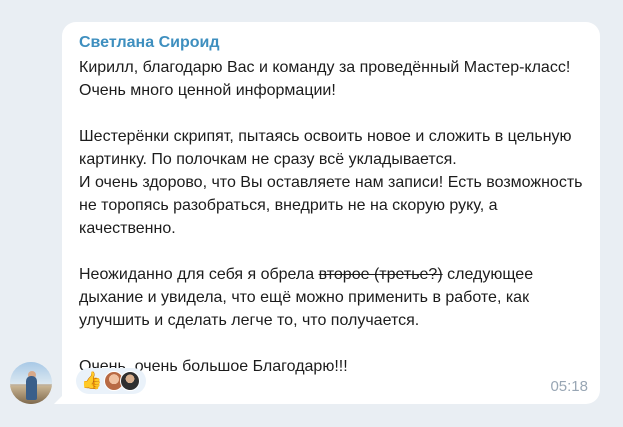  I want to click on sender-name: Светлана Сироид, so click(149, 43).